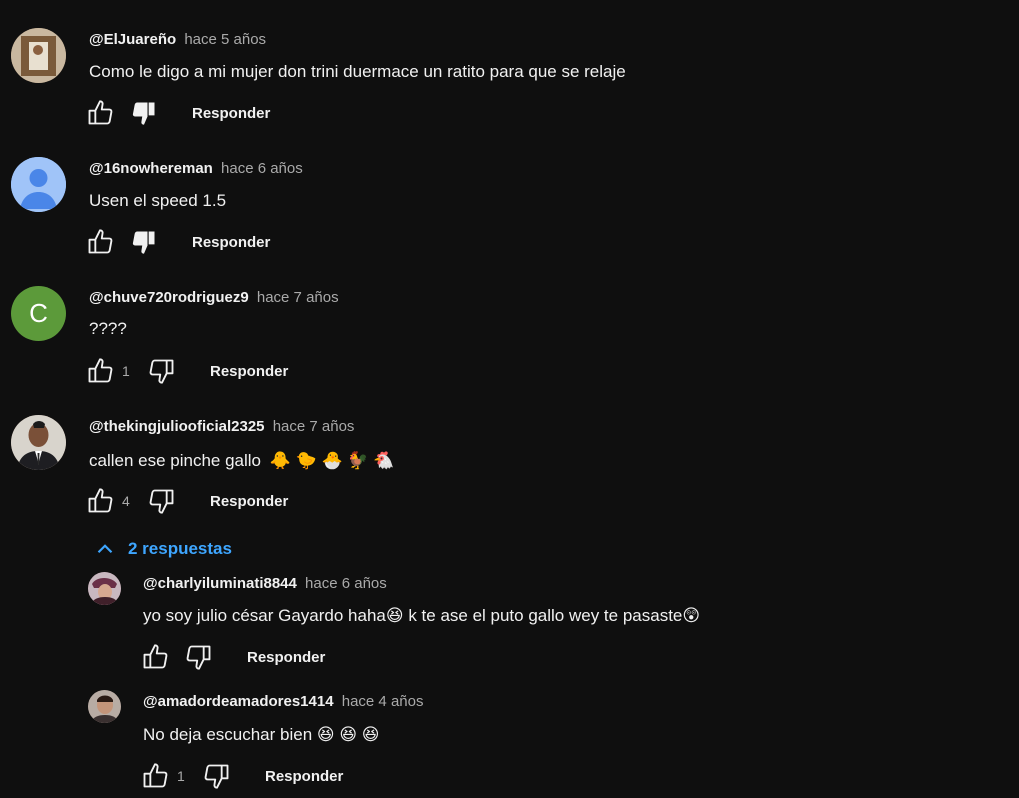  Describe the element at coordinates (126, 501) in the screenshot. I see `like-count: 4` at that location.